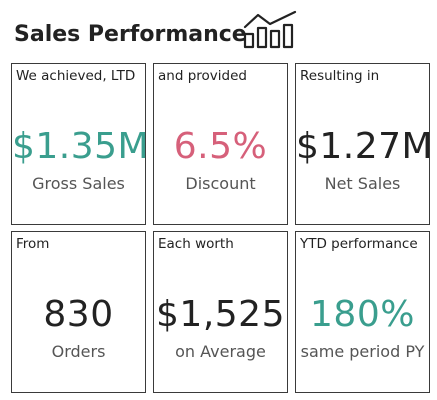 This screenshot has height=400, width=437. Describe the element at coordinates (270, 29) in the screenshot. I see `bar-chart-trend-icon` at that location.